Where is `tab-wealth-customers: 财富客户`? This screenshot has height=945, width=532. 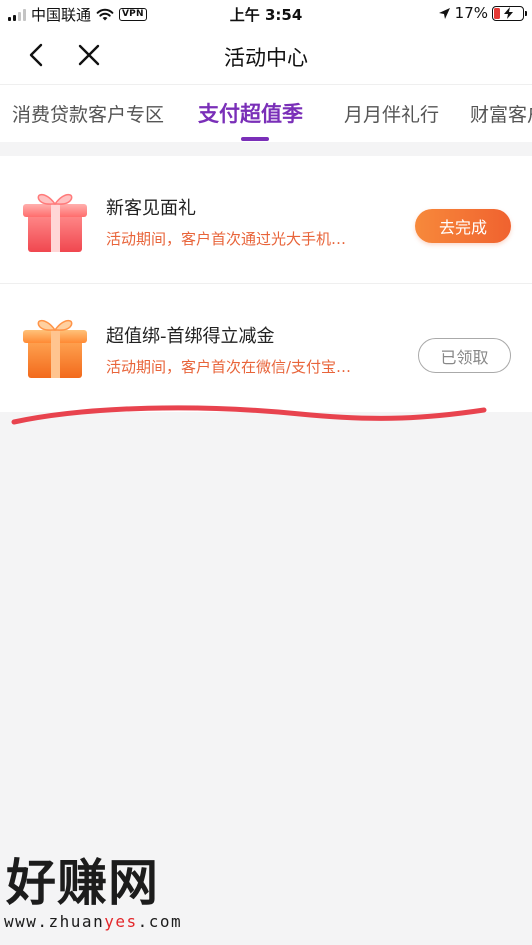 tab-wealth-customers: 财富客户 is located at coordinates (501, 113).